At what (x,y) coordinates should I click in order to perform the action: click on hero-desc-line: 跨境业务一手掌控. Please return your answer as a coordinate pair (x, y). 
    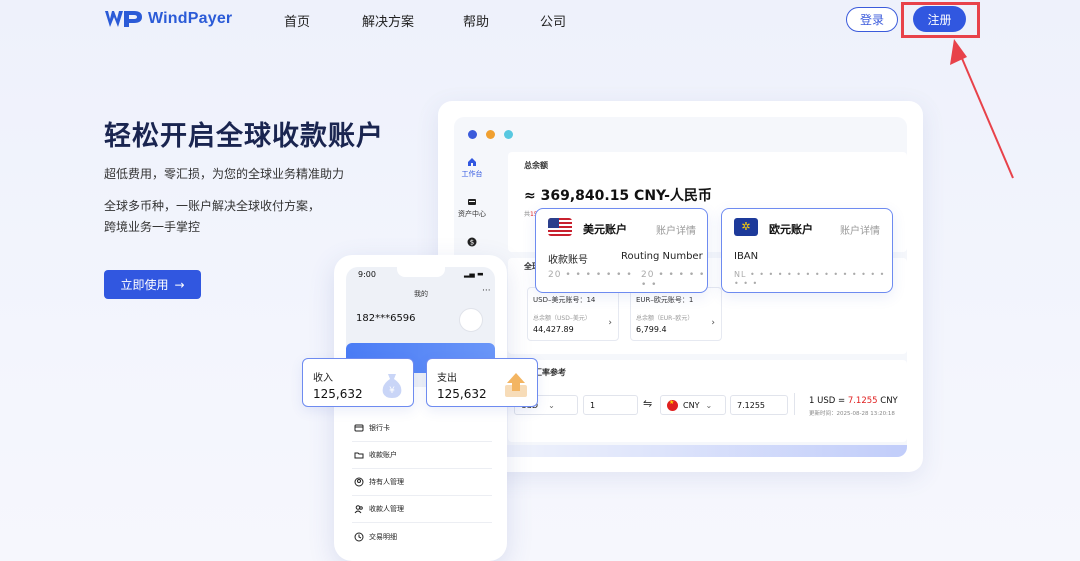
    Looking at the image, I should click on (152, 227).